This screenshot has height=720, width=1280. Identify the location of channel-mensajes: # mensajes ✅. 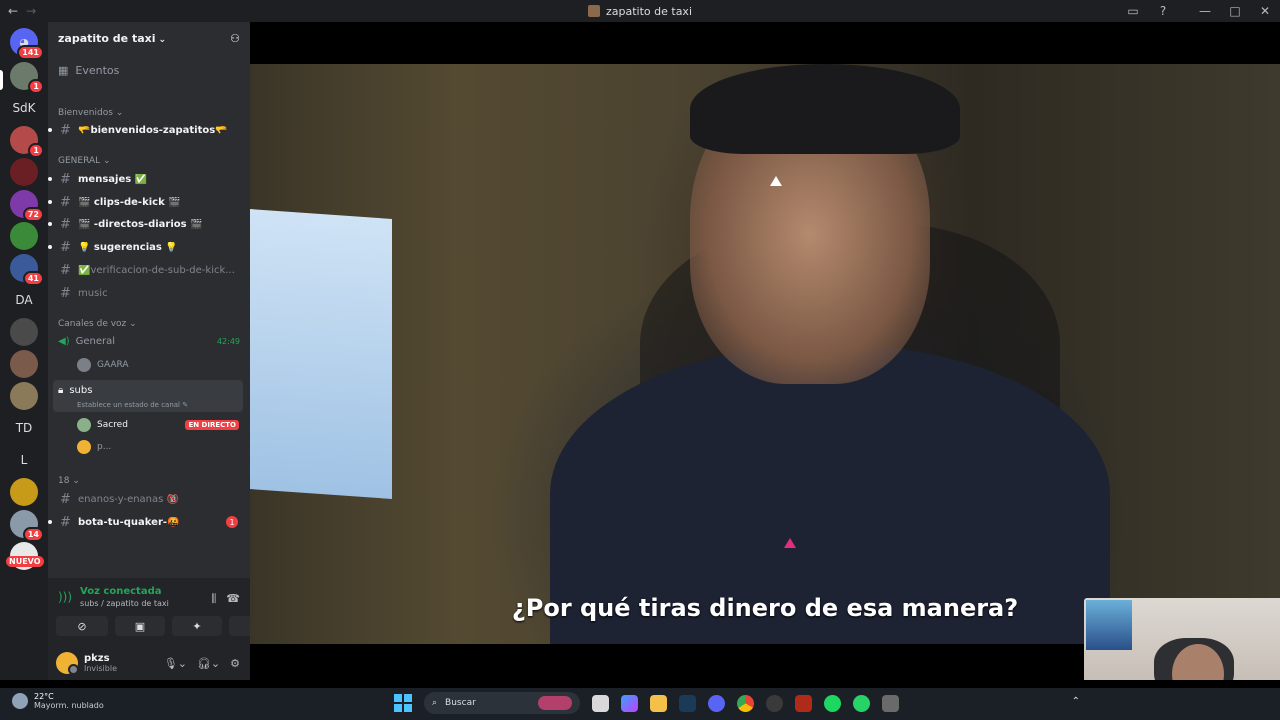
(146, 179).